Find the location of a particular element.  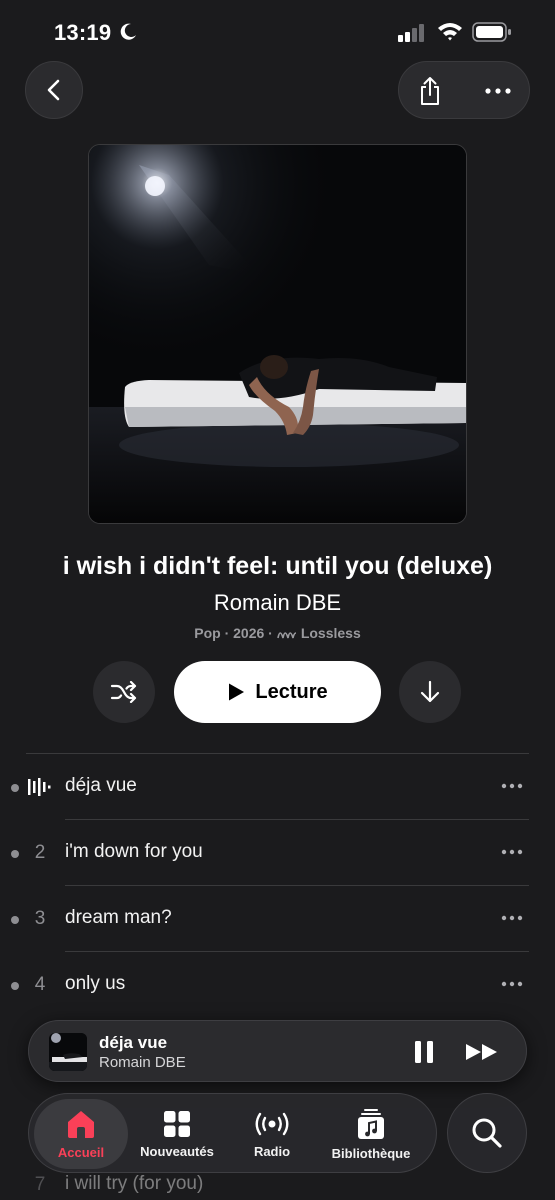

pause-button is located at coordinates (424, 1052).